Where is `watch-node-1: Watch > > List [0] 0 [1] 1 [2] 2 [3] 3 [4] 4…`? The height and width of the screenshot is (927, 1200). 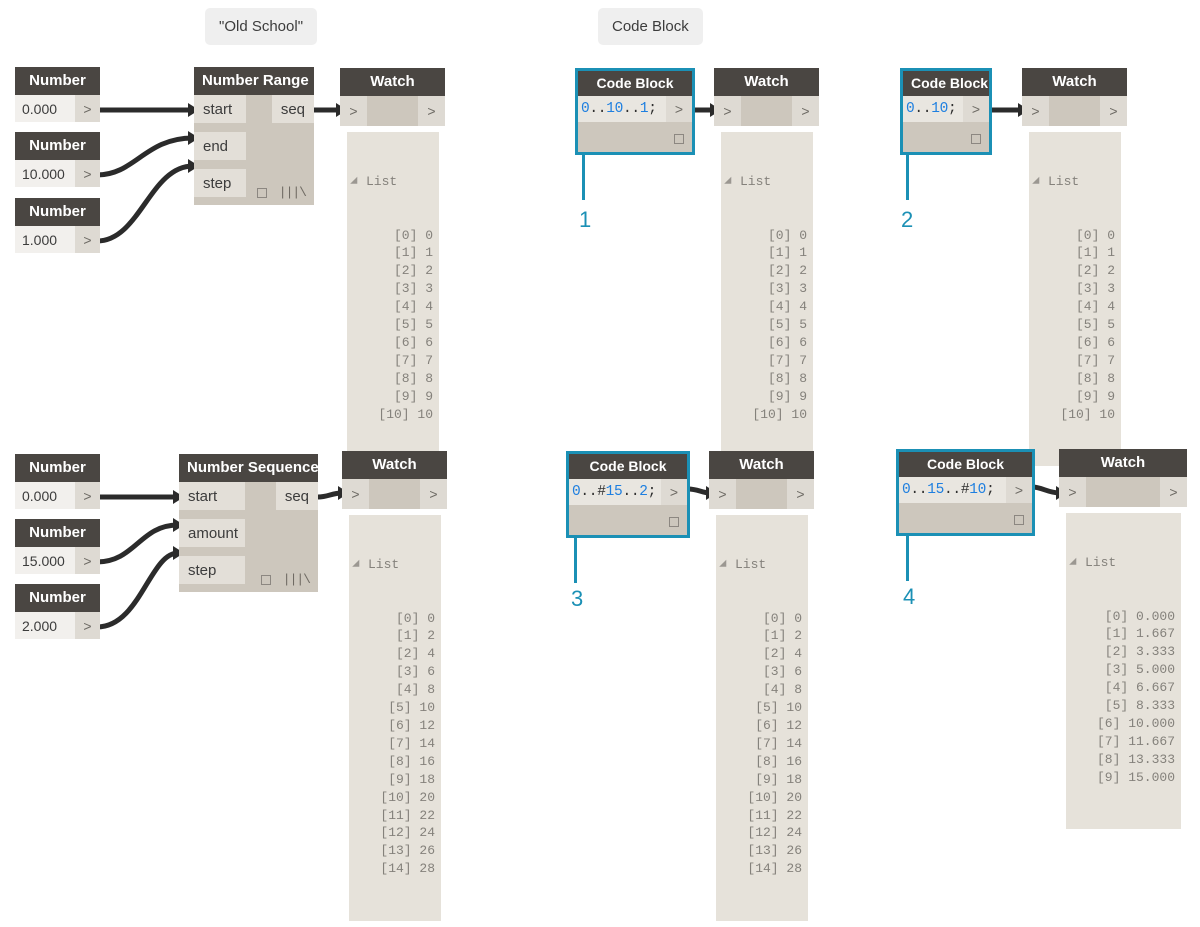 watch-node-1: Watch > > List [0] 0 [1] 1 [2] 2 [3] 3 [4] 4… is located at coordinates (392, 270).